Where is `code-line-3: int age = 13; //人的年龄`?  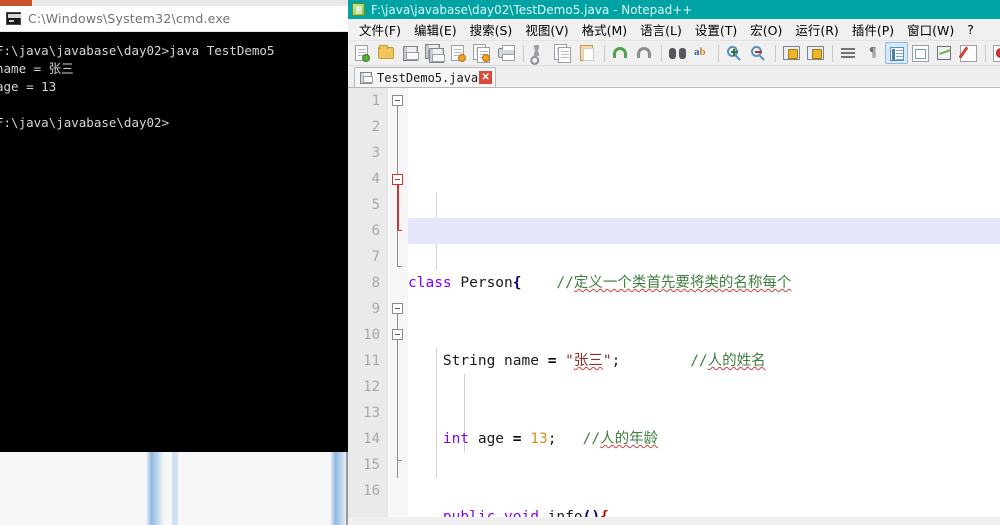 code-line-3: int age = 13; //人的年龄 is located at coordinates (533, 439).